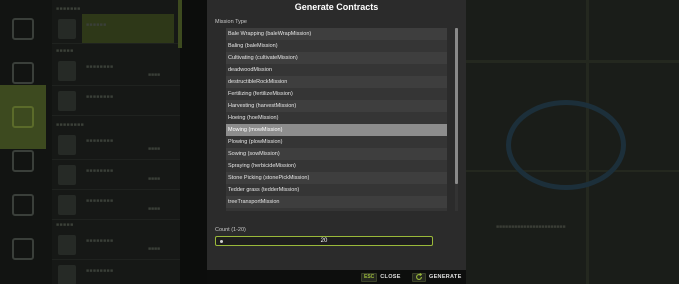 The height and width of the screenshot is (284, 679). I want to click on mission-item: Hoeing (hoeMission), so click(336, 118).